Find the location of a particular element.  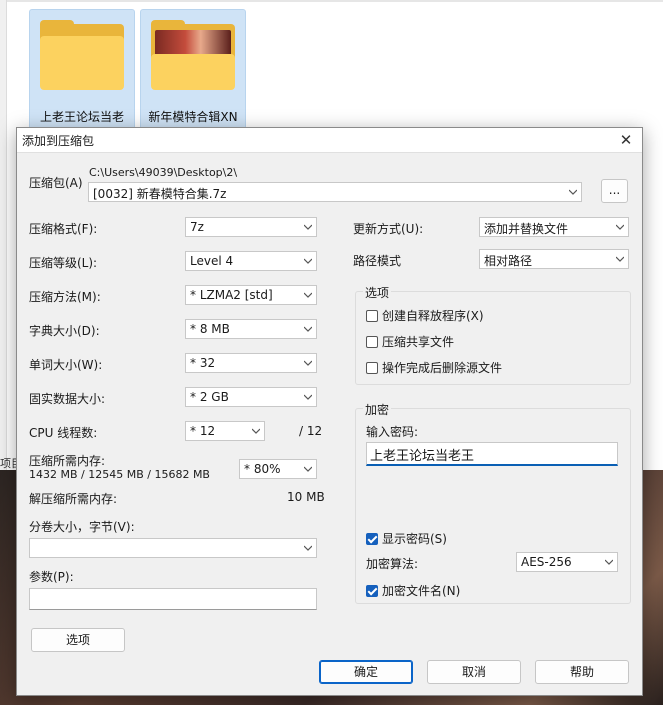

path-mode-label: 路径模式 is located at coordinates (377, 261).